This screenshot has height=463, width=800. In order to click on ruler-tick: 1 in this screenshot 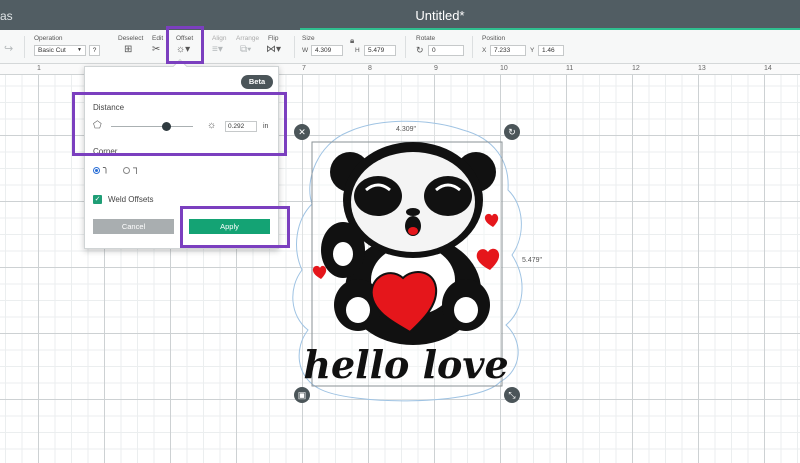, I will do `click(39, 68)`.